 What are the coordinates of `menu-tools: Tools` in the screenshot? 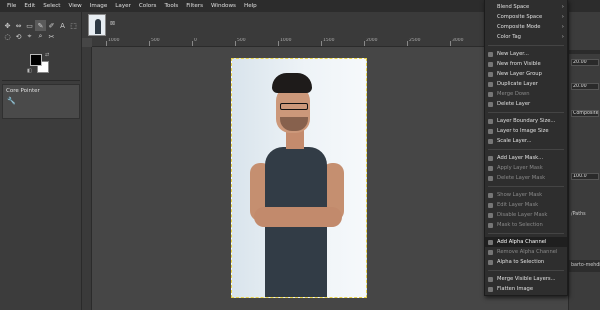 It's located at (171, 6).